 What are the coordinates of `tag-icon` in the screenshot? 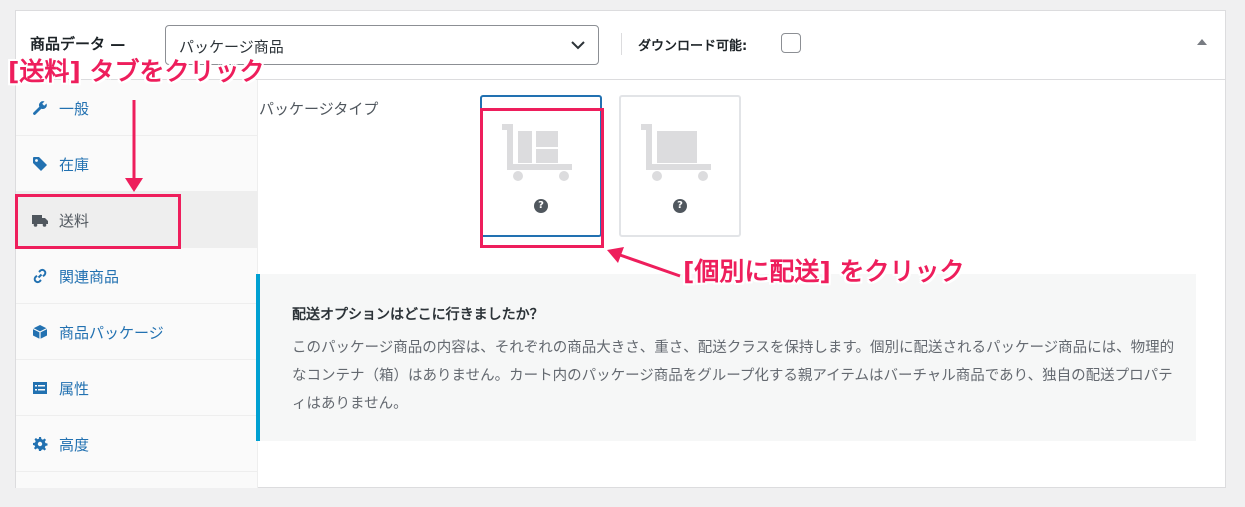 It's located at (40, 164).